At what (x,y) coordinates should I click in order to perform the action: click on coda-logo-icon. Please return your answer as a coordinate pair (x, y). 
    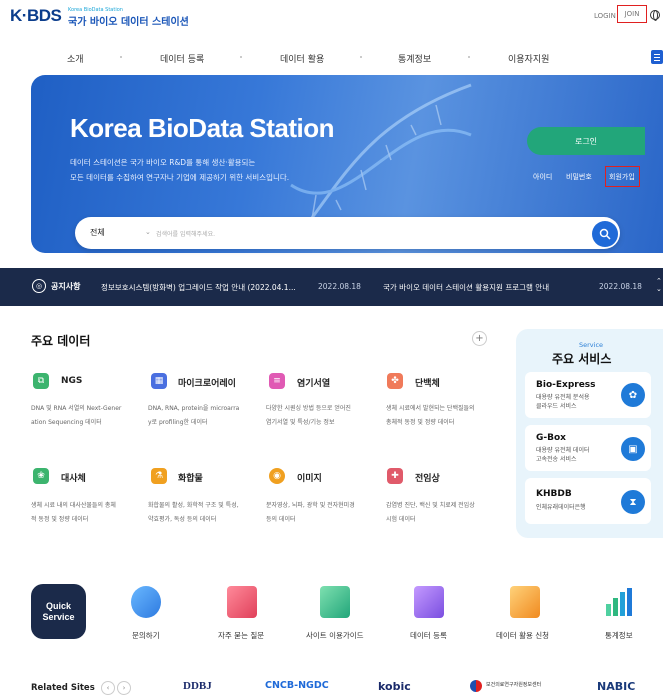
    Looking at the image, I should click on (476, 686).